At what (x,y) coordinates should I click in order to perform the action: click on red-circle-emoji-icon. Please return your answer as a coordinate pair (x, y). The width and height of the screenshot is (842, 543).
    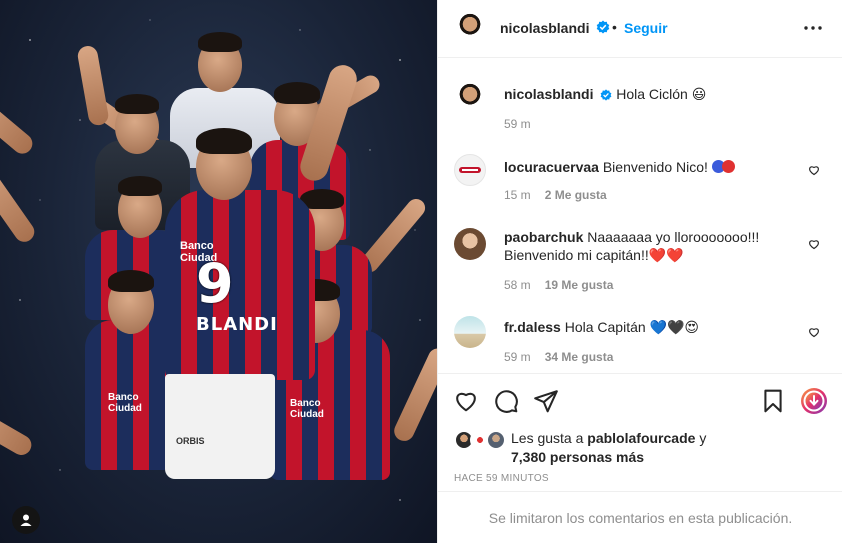
    Looking at the image, I should click on (728, 166).